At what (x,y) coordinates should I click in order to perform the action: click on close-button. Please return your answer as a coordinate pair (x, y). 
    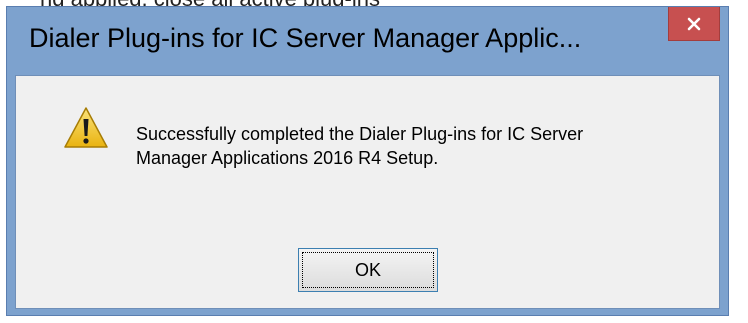
    Looking at the image, I should click on (694, 24).